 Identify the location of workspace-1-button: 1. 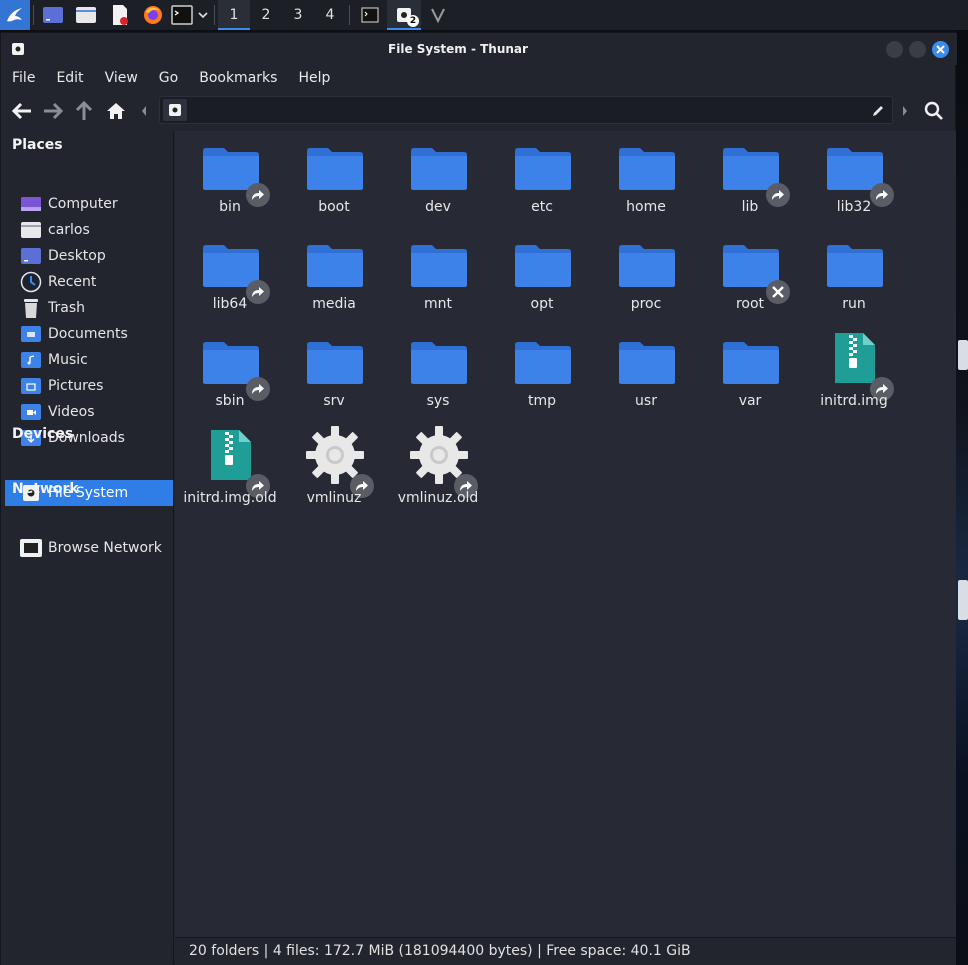
(234, 15).